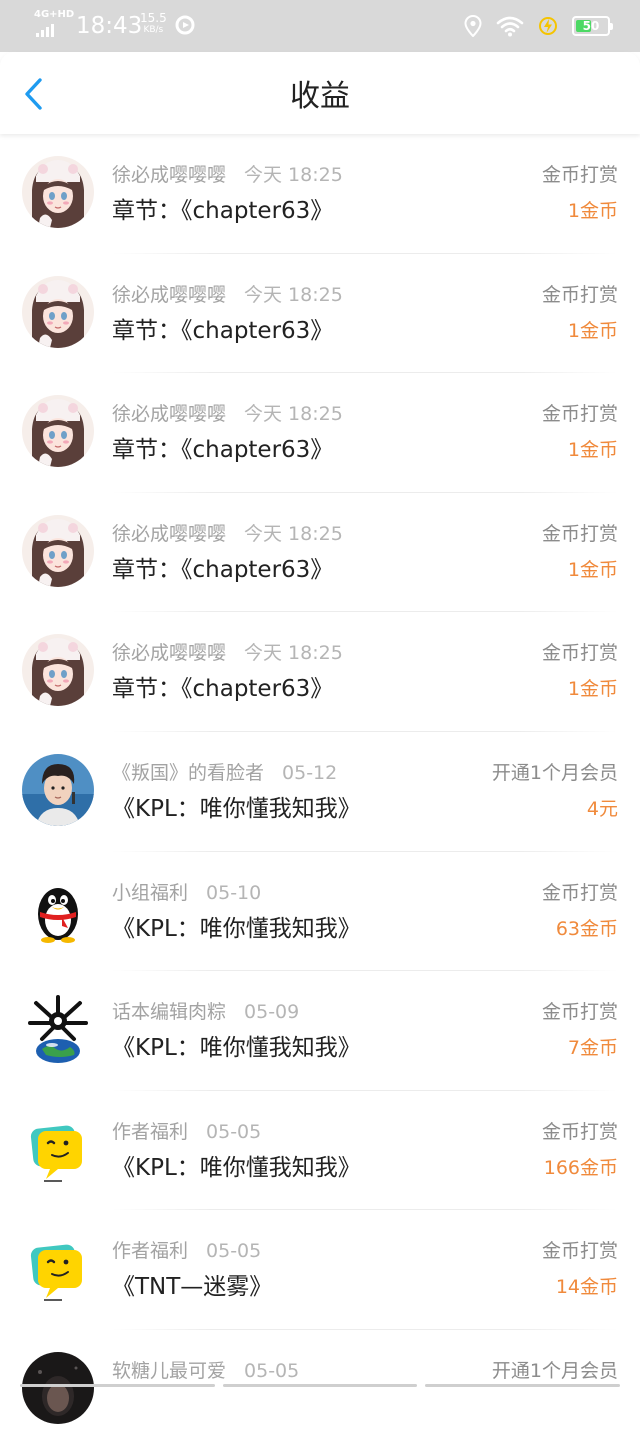 This screenshot has width=640, height=1450. I want to click on record-item: 《TNT—迷雾》, so click(192, 1287).